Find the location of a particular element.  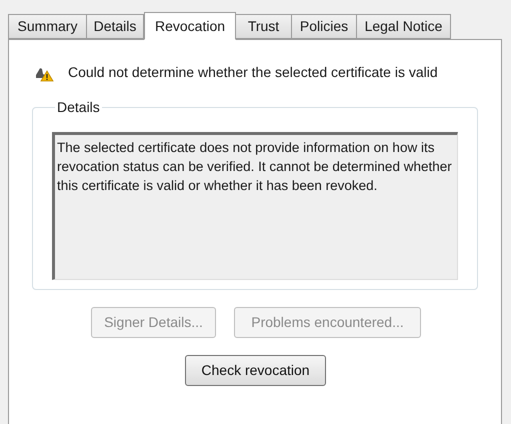

group-label: Details is located at coordinates (78, 107).